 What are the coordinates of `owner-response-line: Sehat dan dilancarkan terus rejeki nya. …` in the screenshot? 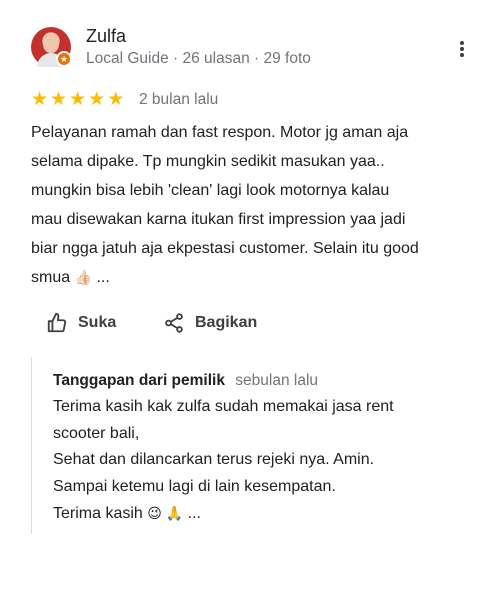 It's located at (214, 459).